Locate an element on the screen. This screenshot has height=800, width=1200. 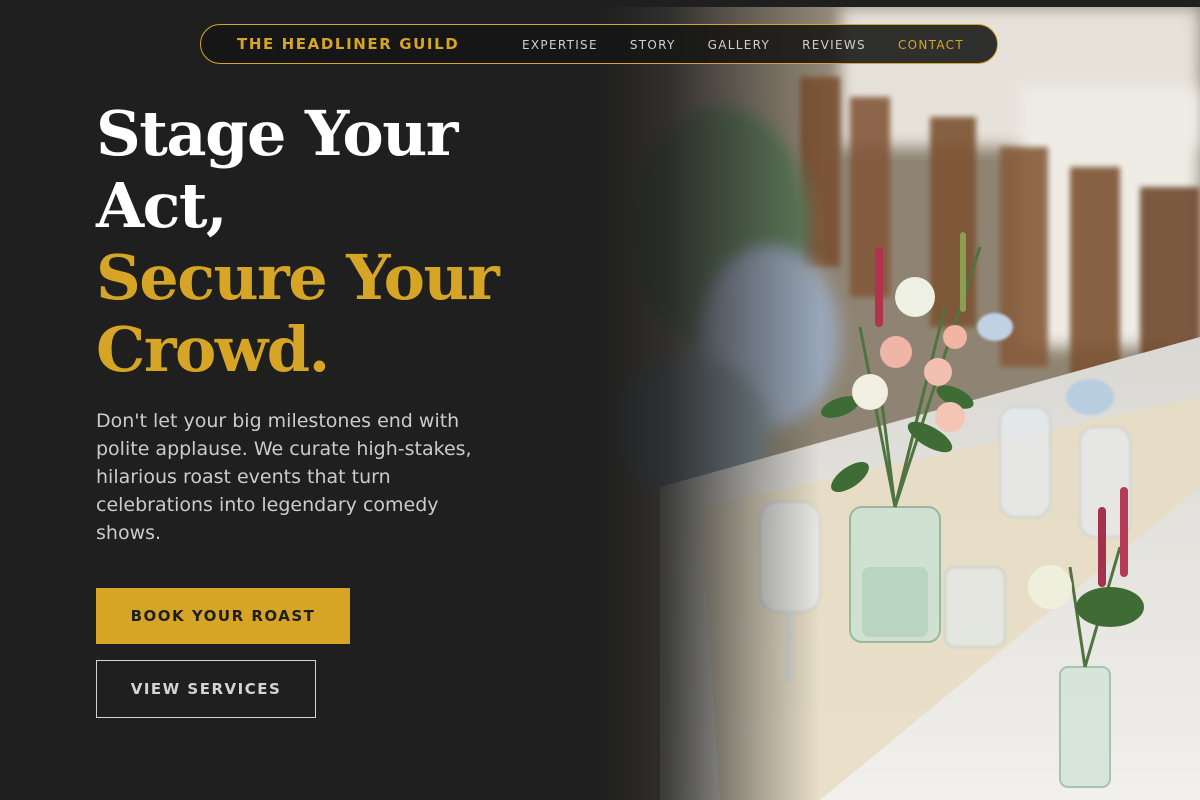
nav-link-contact: CONTACT is located at coordinates (931, 45).